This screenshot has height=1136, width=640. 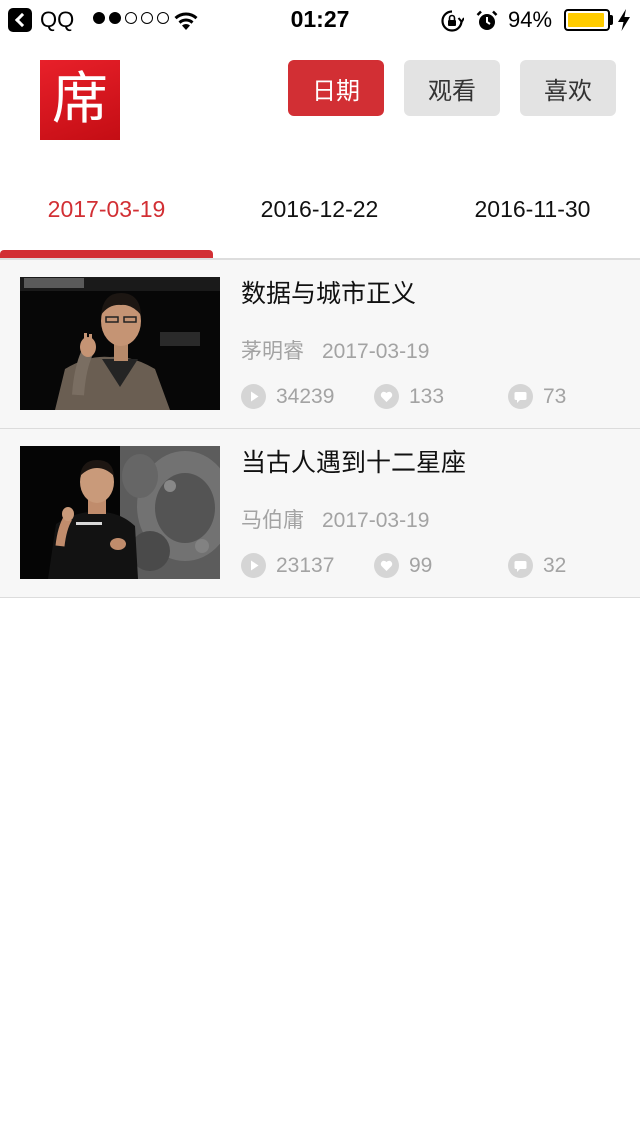 I want to click on like-count: 99, so click(x=403, y=565).